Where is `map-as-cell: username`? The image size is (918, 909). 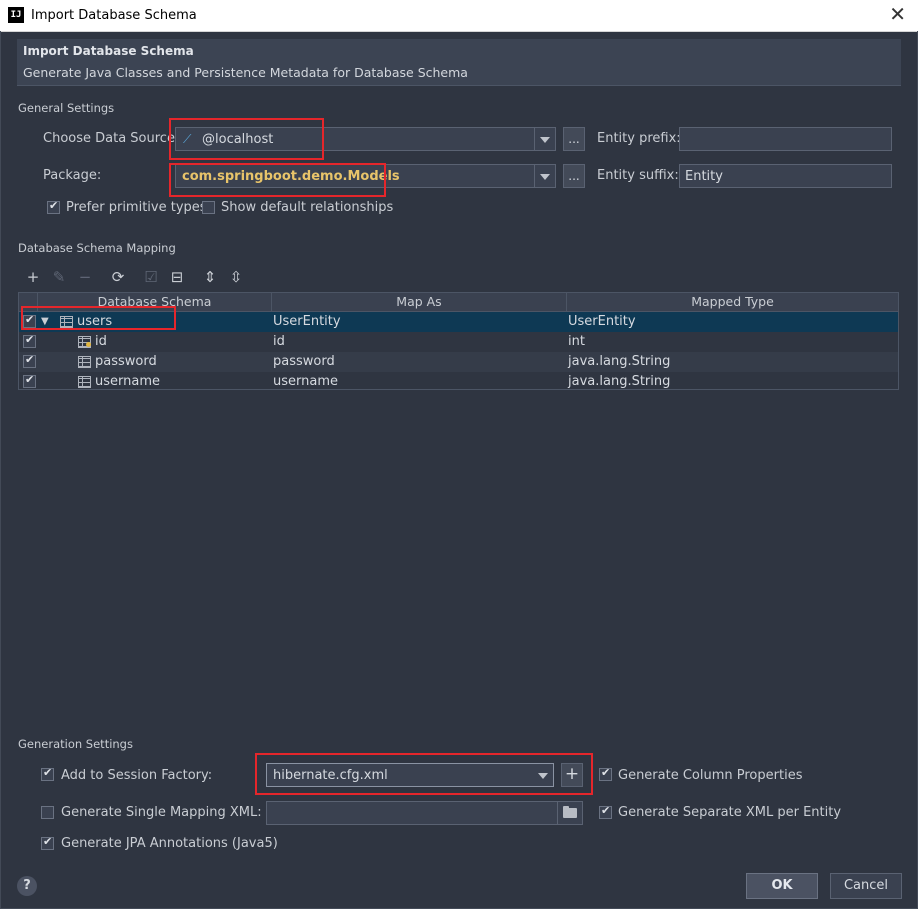
map-as-cell: username is located at coordinates (305, 381).